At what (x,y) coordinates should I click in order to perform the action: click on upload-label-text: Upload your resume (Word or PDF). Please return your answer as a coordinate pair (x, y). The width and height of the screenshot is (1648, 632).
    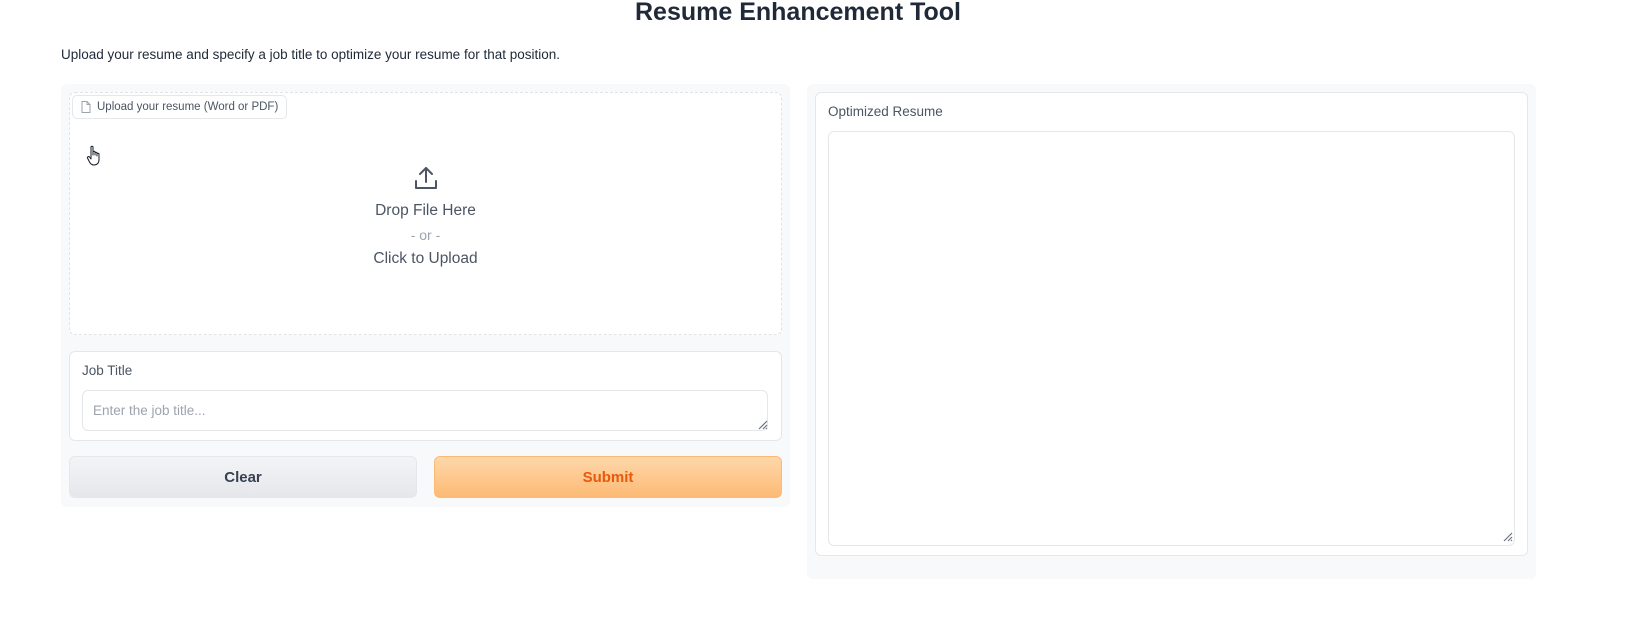
    Looking at the image, I should click on (188, 107).